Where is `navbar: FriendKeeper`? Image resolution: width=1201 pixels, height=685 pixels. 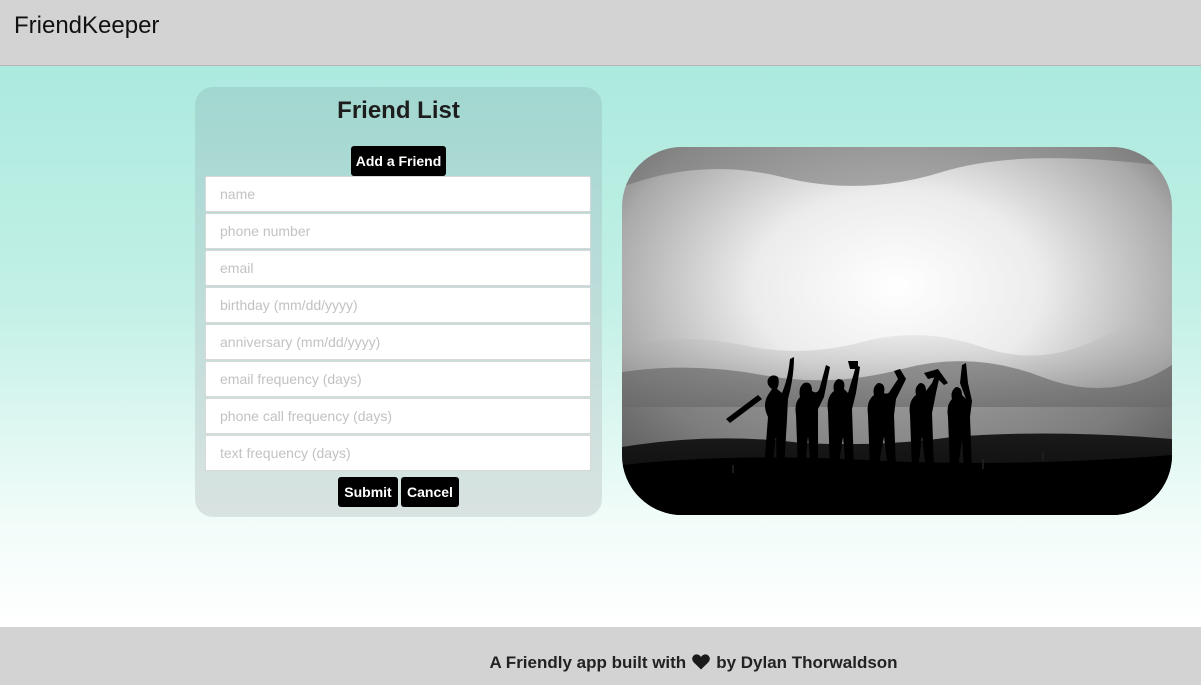
navbar: FriendKeeper is located at coordinates (600, 33).